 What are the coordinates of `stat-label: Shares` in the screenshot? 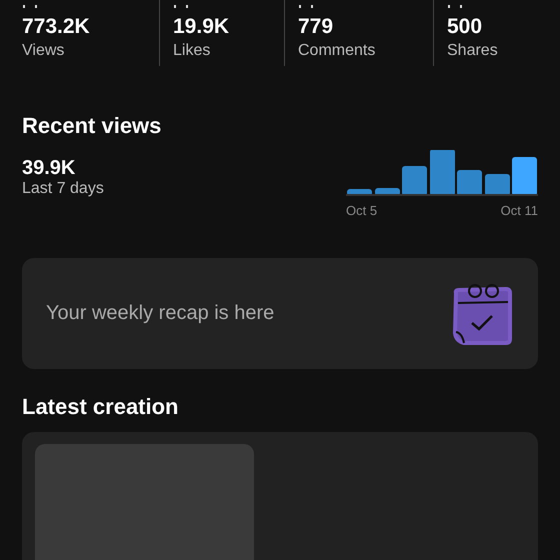 It's located at (473, 51).